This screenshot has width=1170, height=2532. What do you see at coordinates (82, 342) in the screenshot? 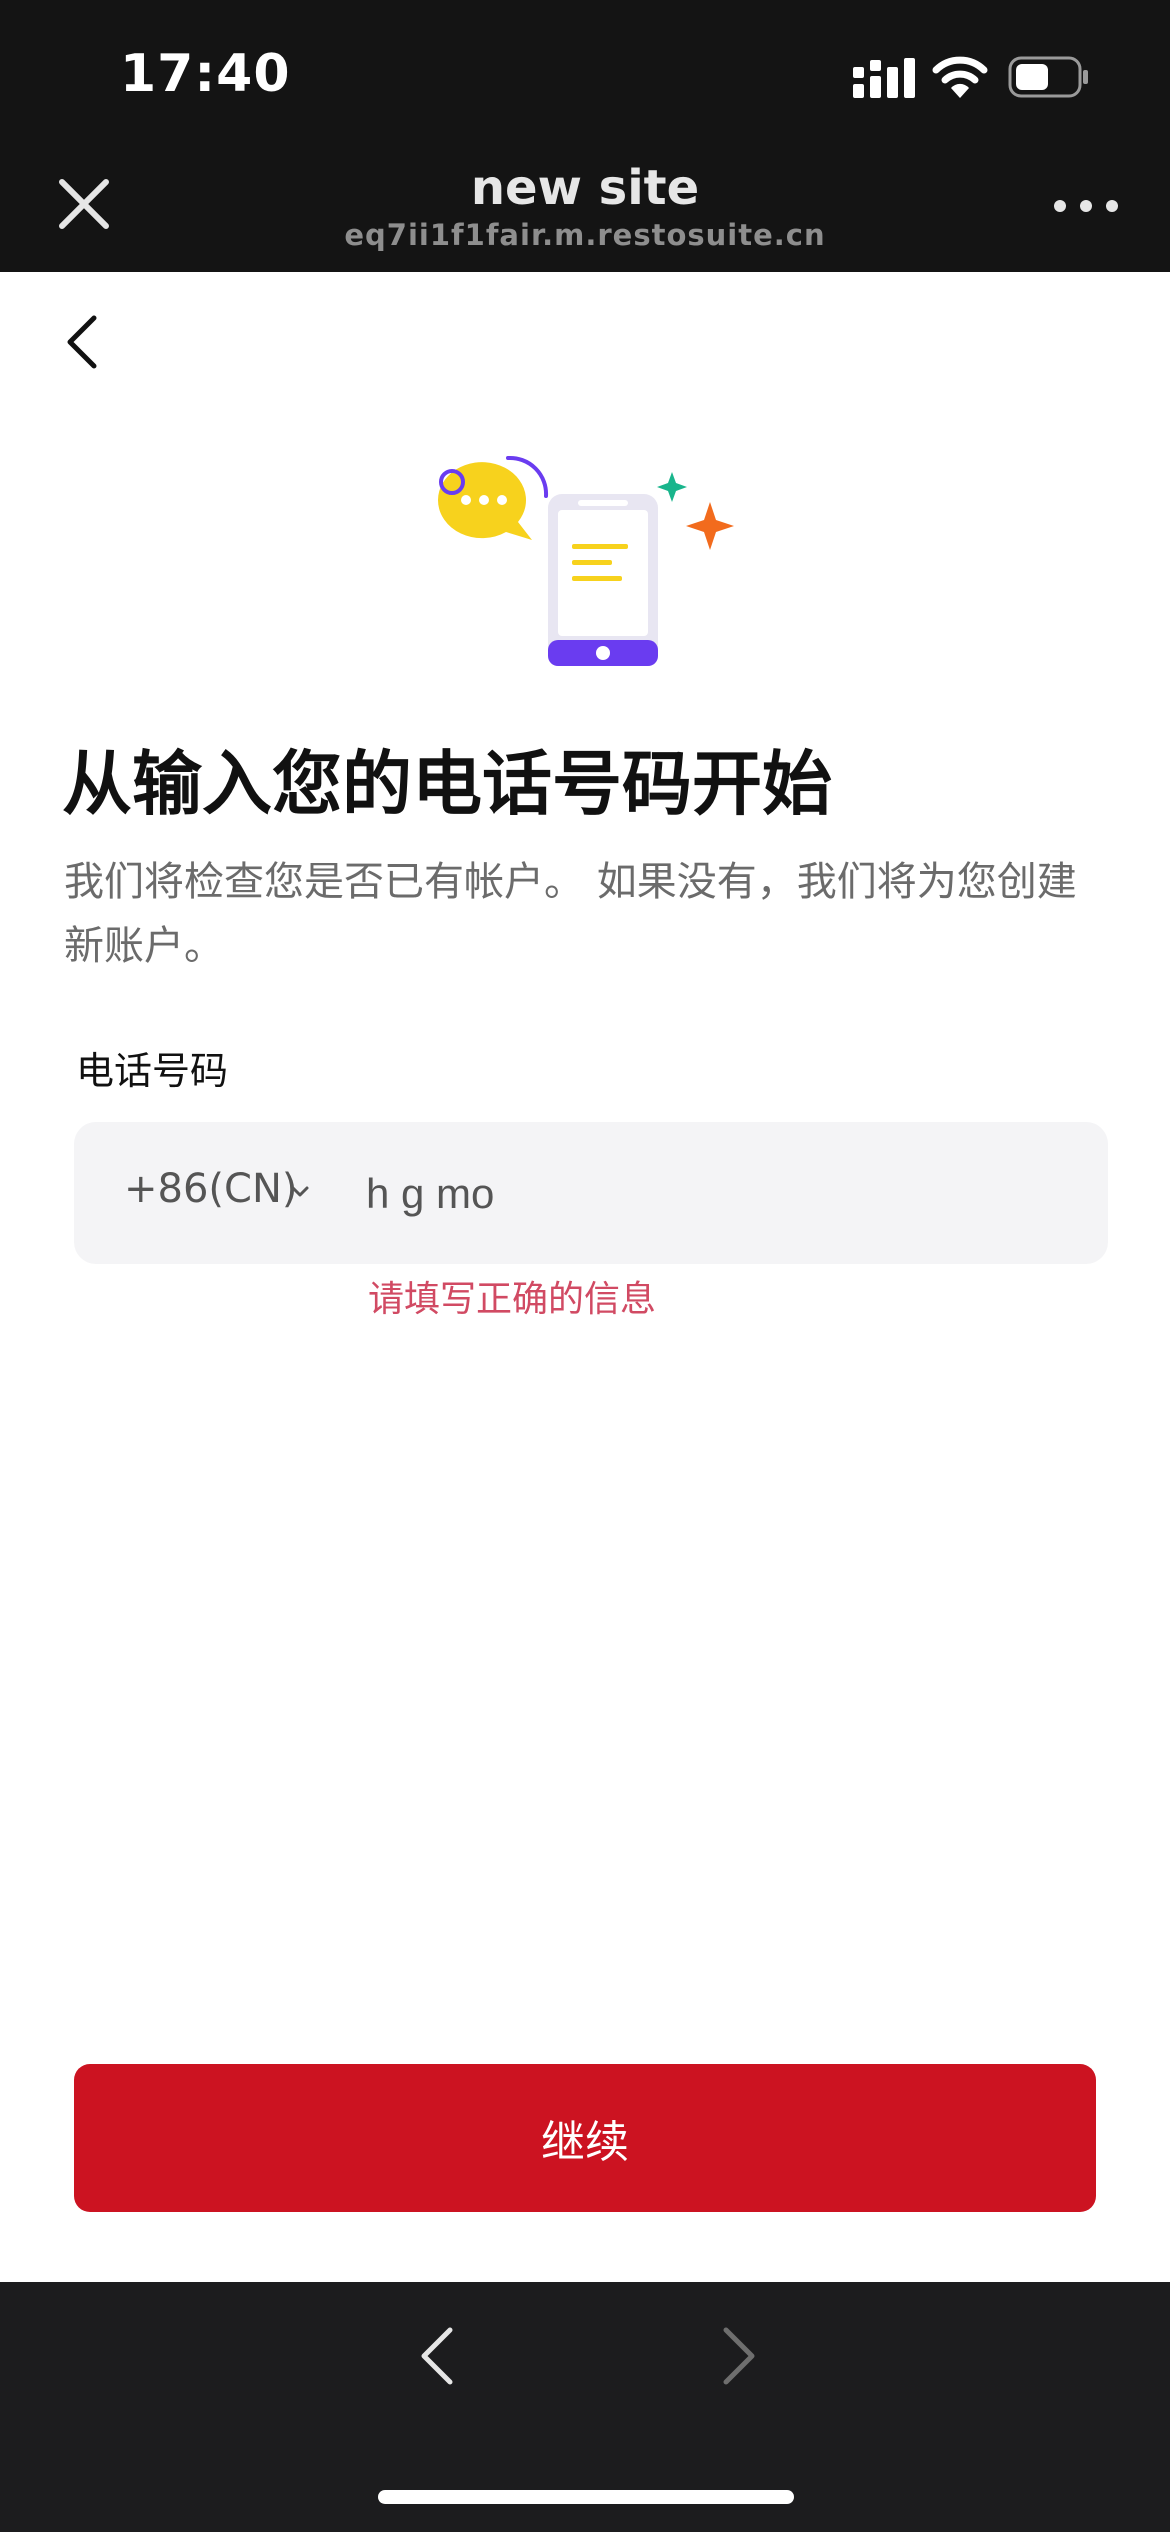
I see `chevron-left-icon` at bounding box center [82, 342].